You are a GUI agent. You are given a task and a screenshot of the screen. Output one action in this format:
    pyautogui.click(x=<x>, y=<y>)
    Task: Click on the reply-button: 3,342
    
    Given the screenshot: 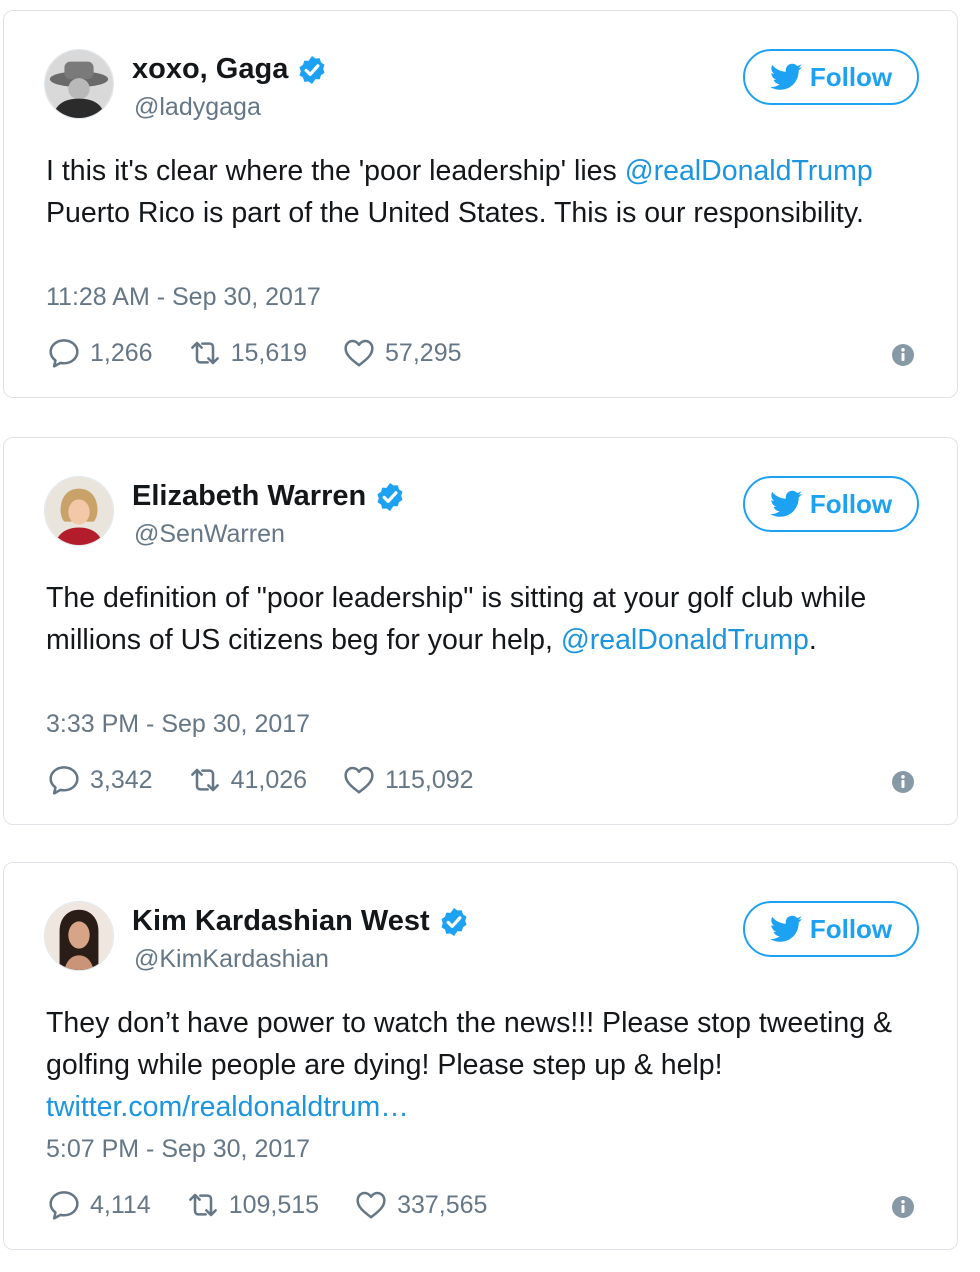 What is the action you would take?
    pyautogui.click(x=100, y=780)
    